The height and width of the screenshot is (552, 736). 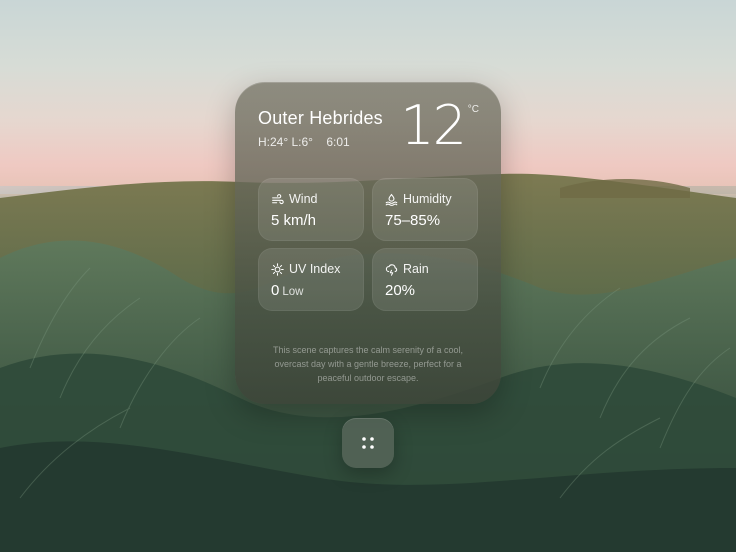 What do you see at coordinates (311, 209) in the screenshot?
I see `wind-tile: Wind 5 km/h` at bounding box center [311, 209].